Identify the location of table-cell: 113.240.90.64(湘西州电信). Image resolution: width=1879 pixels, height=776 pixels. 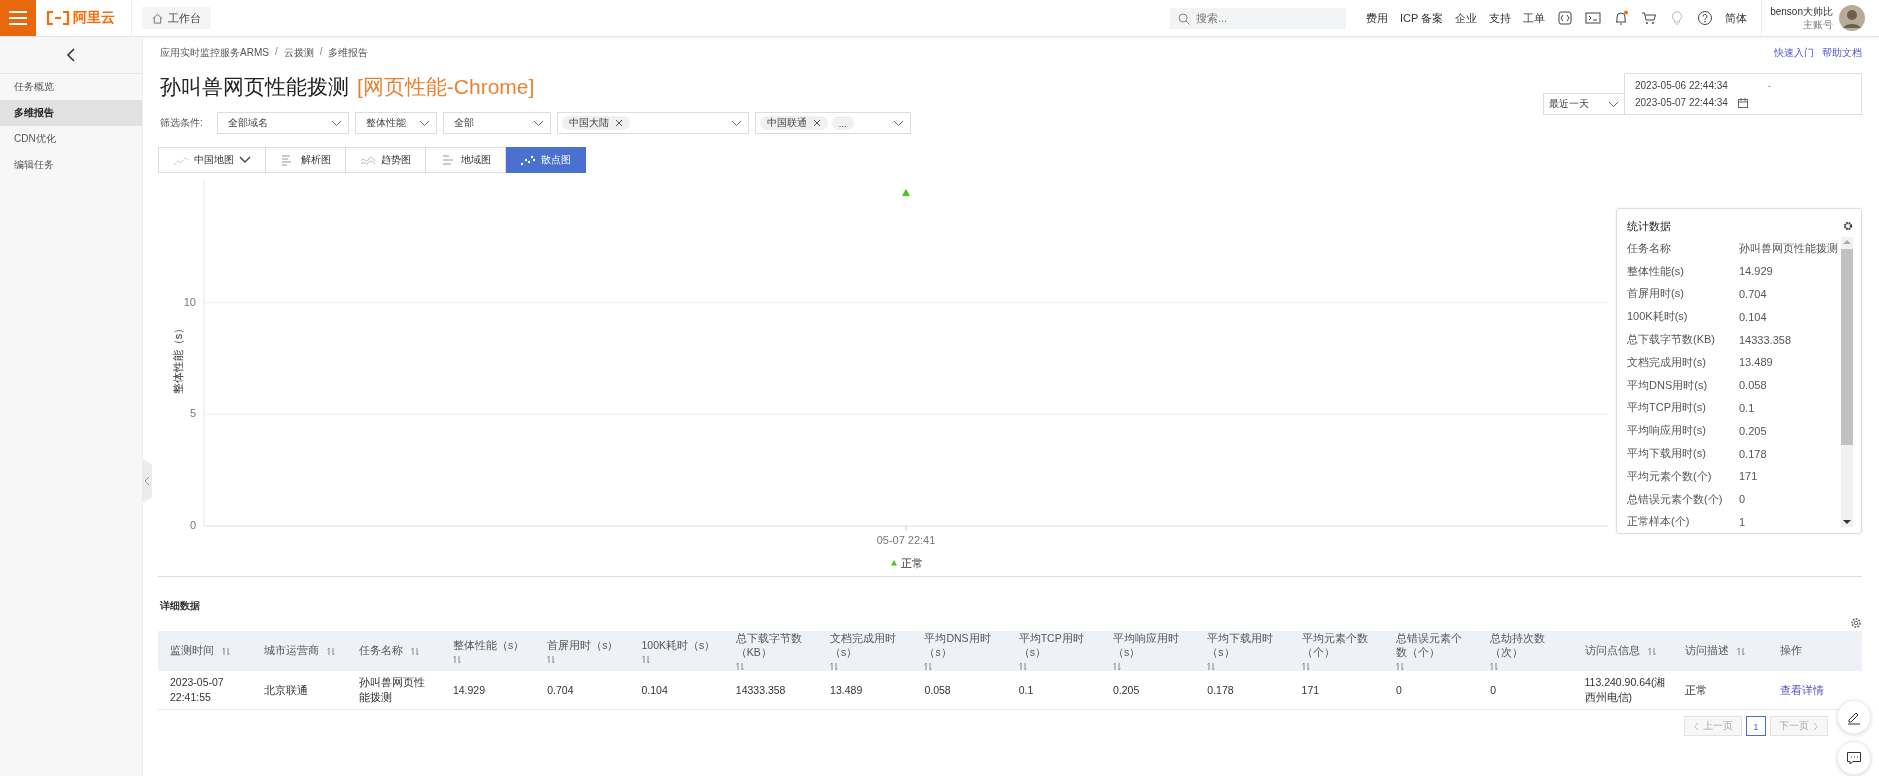
(1623, 690).